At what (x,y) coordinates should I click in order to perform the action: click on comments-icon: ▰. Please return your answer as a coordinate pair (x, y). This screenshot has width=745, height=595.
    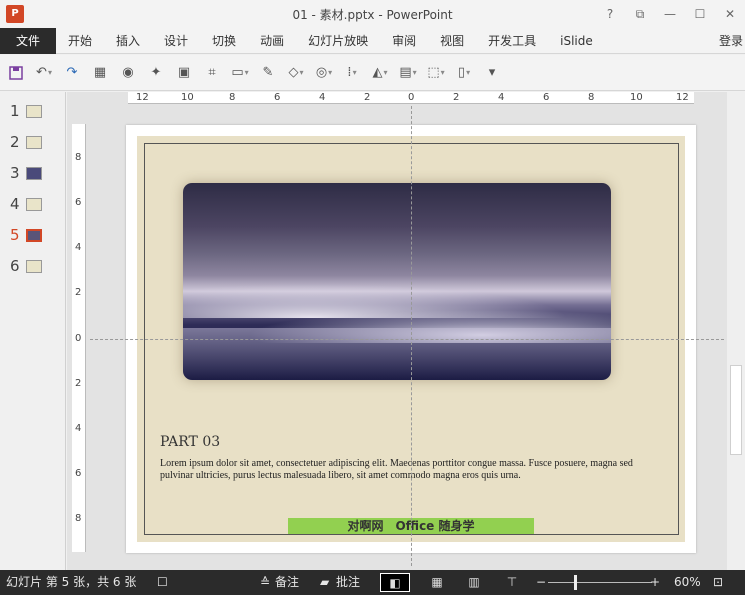
    Looking at the image, I should click on (324, 582).